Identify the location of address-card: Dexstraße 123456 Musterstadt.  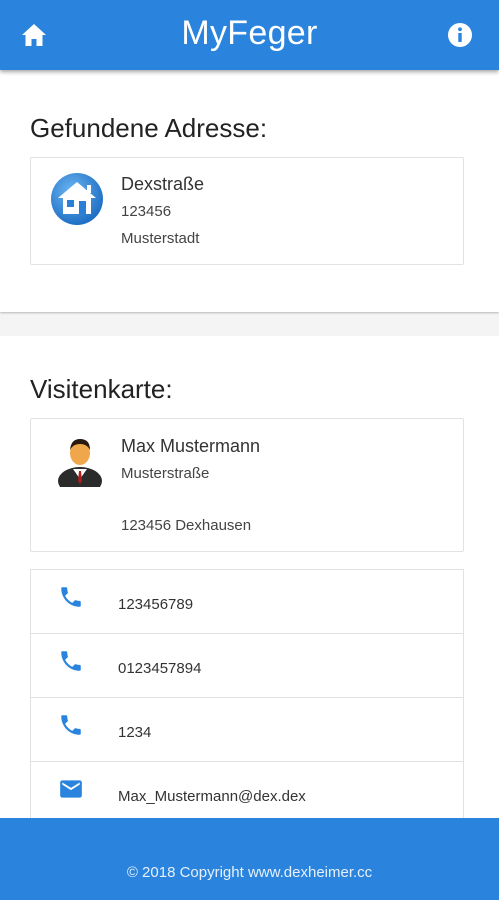
(247, 211).